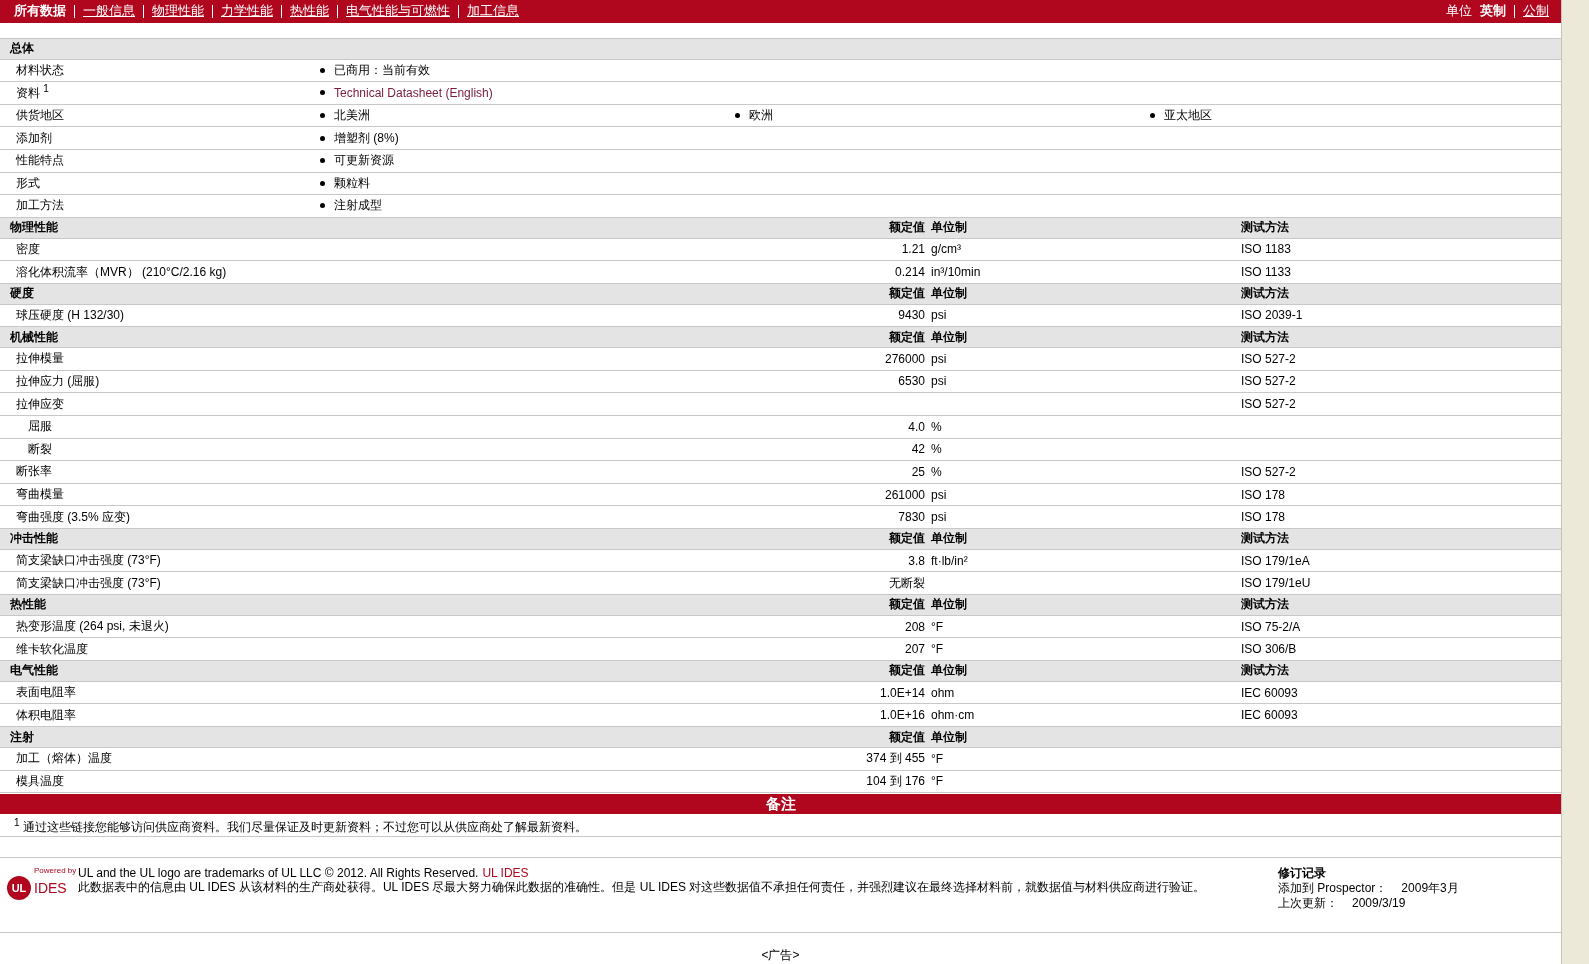 The image size is (1589, 964). What do you see at coordinates (1264, 494) in the screenshot?
I see `test-method-cell-text: ISO 178` at bounding box center [1264, 494].